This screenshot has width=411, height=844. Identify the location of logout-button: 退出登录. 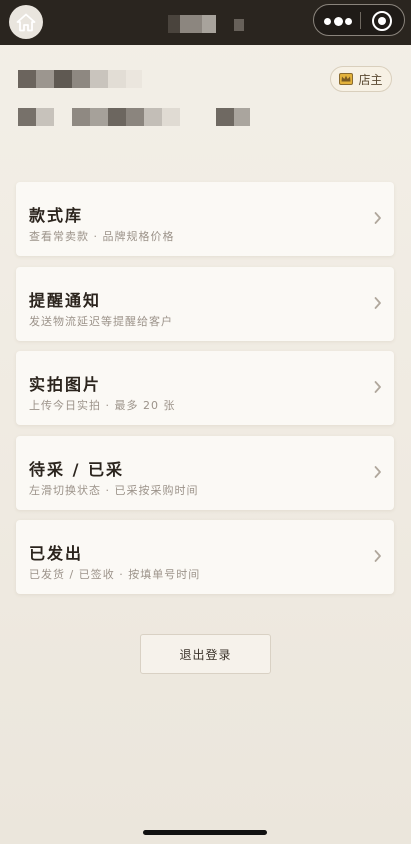
(205, 654).